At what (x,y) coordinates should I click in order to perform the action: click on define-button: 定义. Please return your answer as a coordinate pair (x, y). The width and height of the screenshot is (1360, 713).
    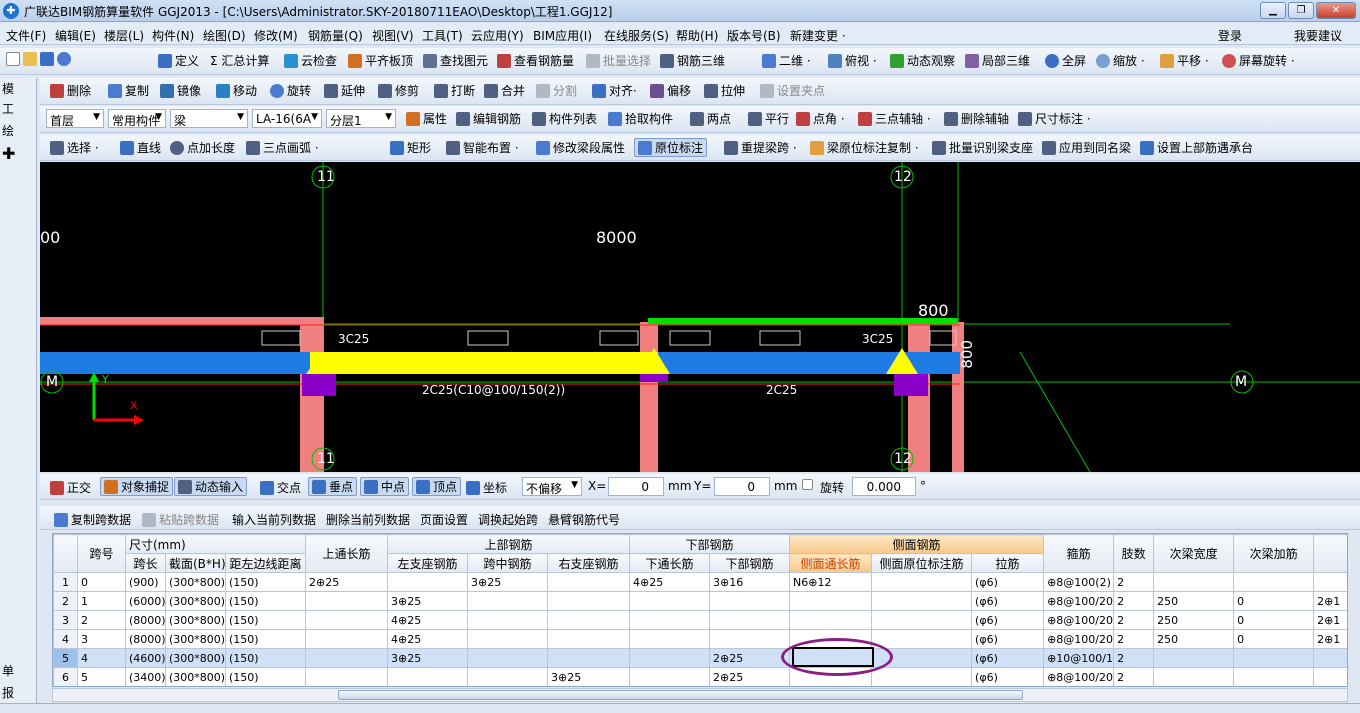
    Looking at the image, I should click on (178, 60).